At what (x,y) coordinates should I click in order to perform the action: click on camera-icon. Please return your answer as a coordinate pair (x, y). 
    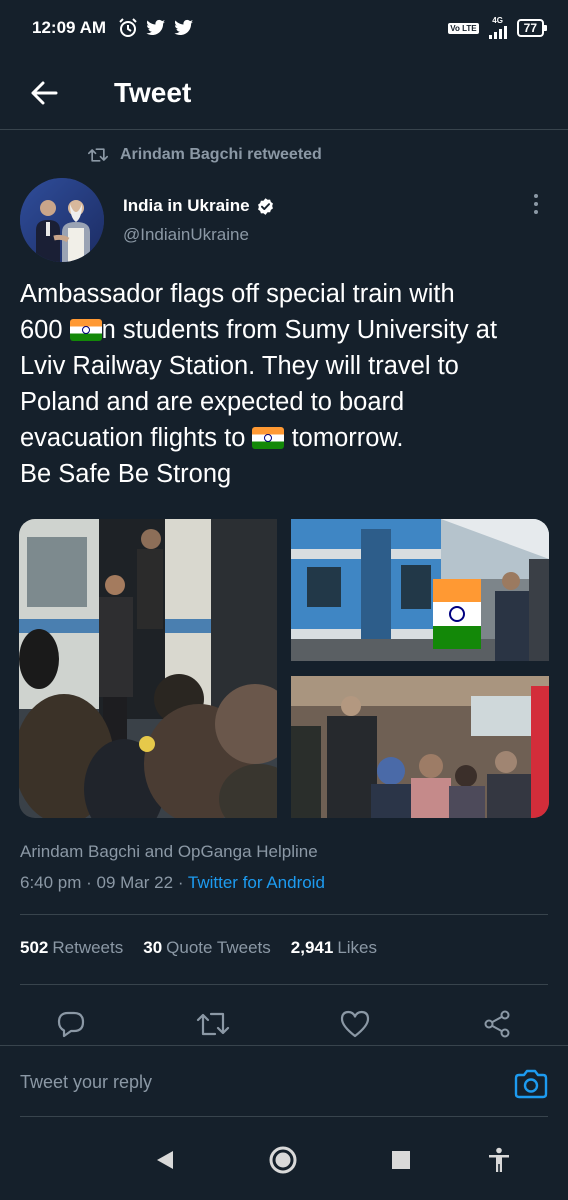
    Looking at the image, I should click on (531, 1084).